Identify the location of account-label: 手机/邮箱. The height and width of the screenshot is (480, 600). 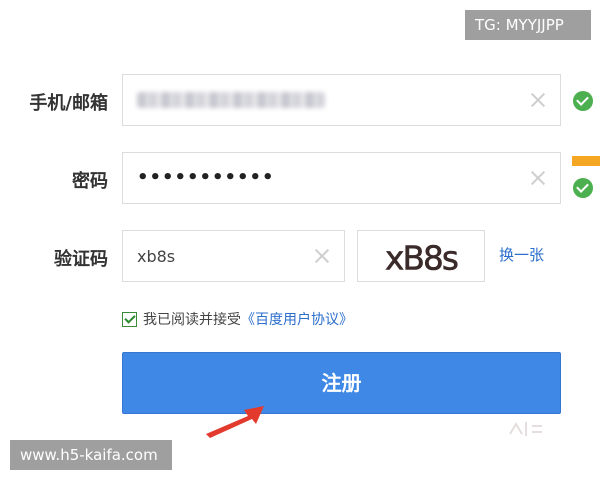
(68, 103).